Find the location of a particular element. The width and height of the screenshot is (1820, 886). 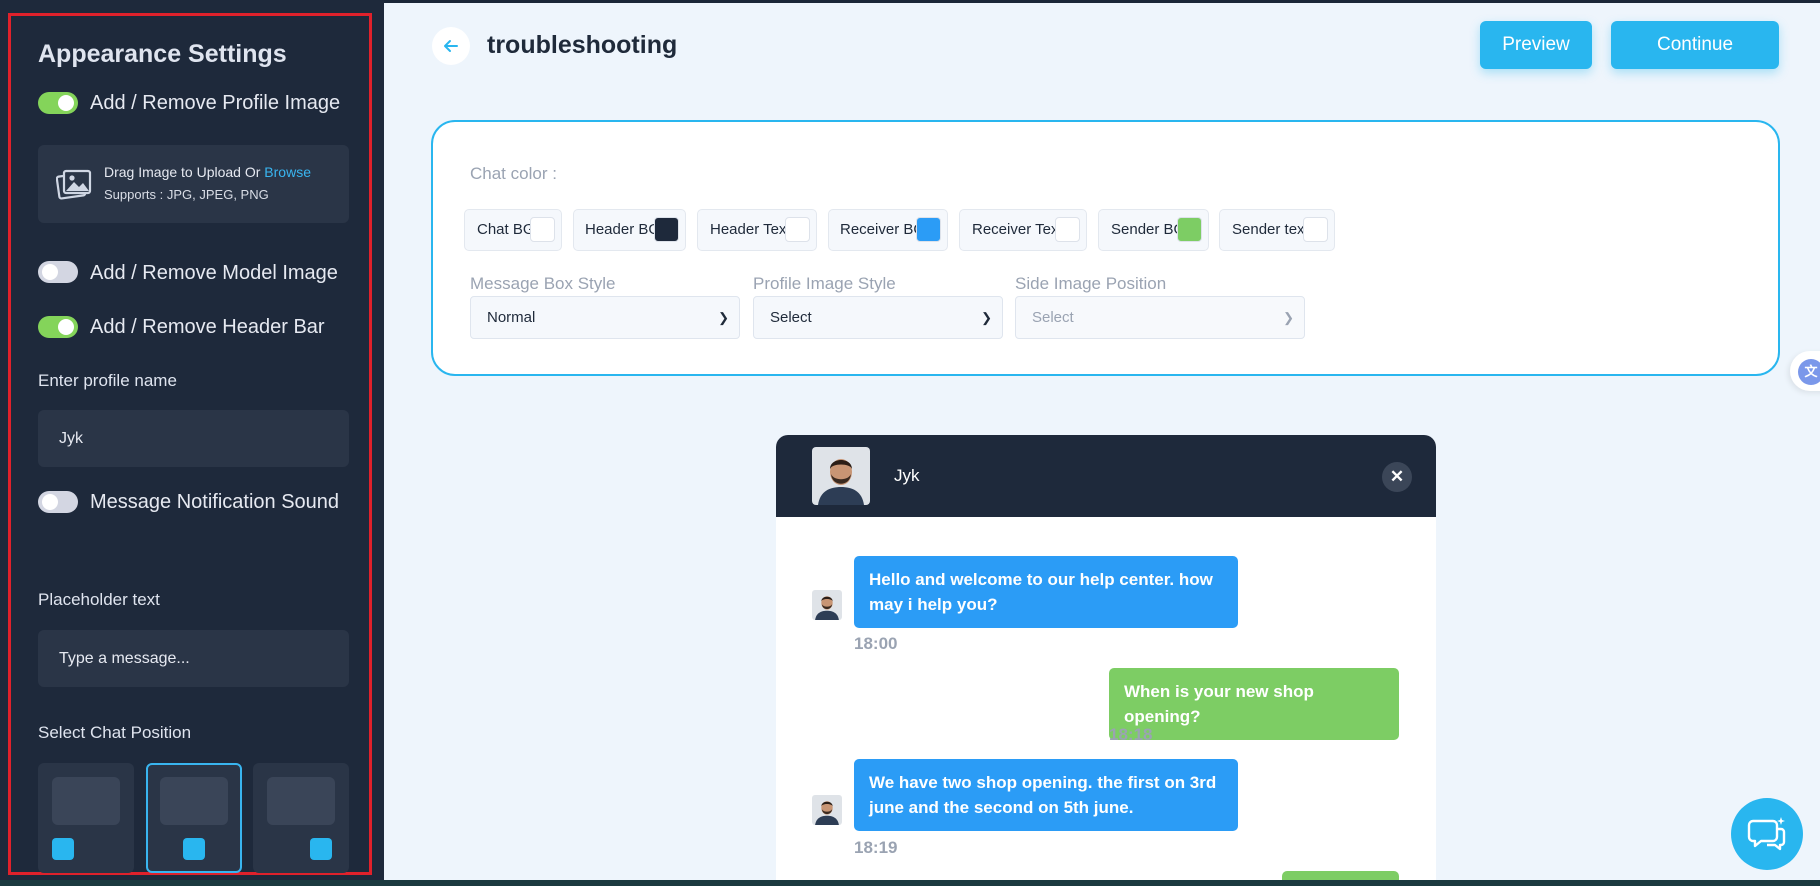

color-chip-sender-text: Sender text is located at coordinates (1277, 230).